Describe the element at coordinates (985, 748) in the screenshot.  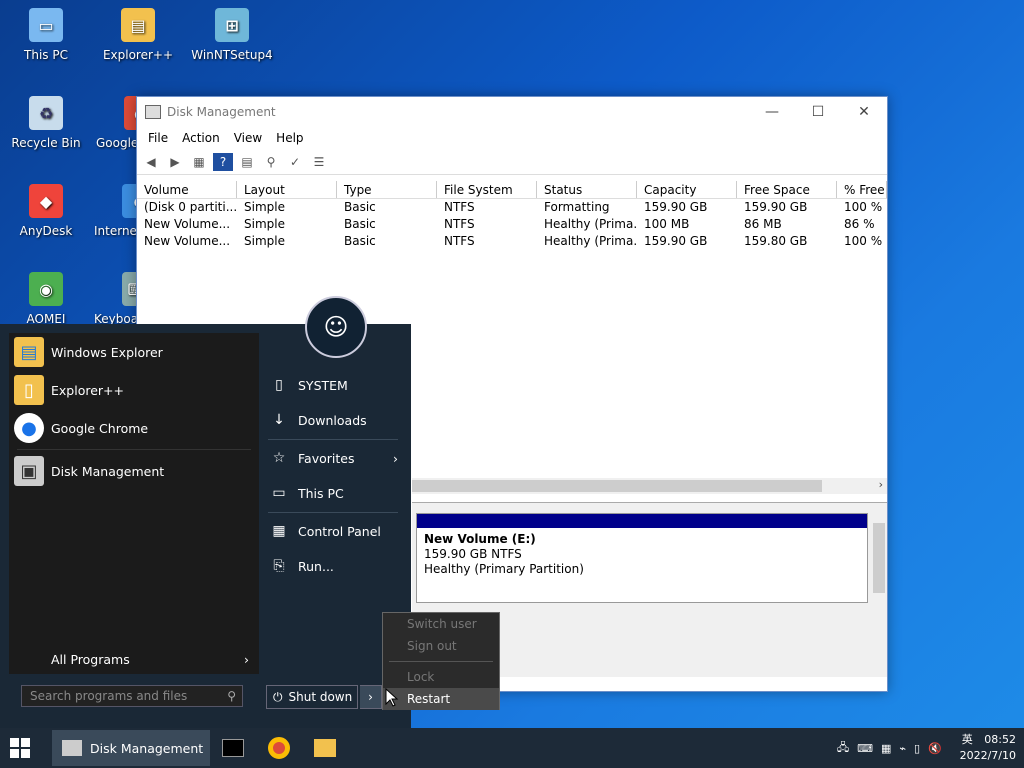
I see `clock: 英 08:52 2022/7/10` at that location.